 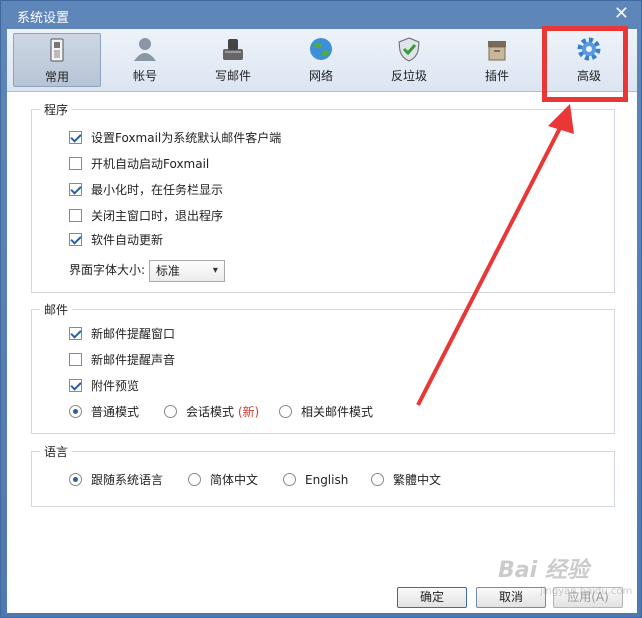 What do you see at coordinates (543, 570) in the screenshot?
I see `watermark-logo: Bai 经验` at bounding box center [543, 570].